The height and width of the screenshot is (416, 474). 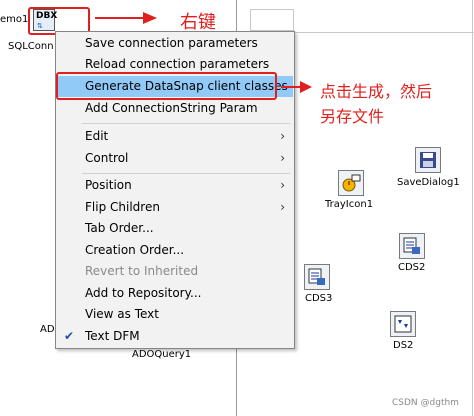 What do you see at coordinates (122, 314) in the screenshot?
I see `menu-item-label: View as Text` at bounding box center [122, 314].